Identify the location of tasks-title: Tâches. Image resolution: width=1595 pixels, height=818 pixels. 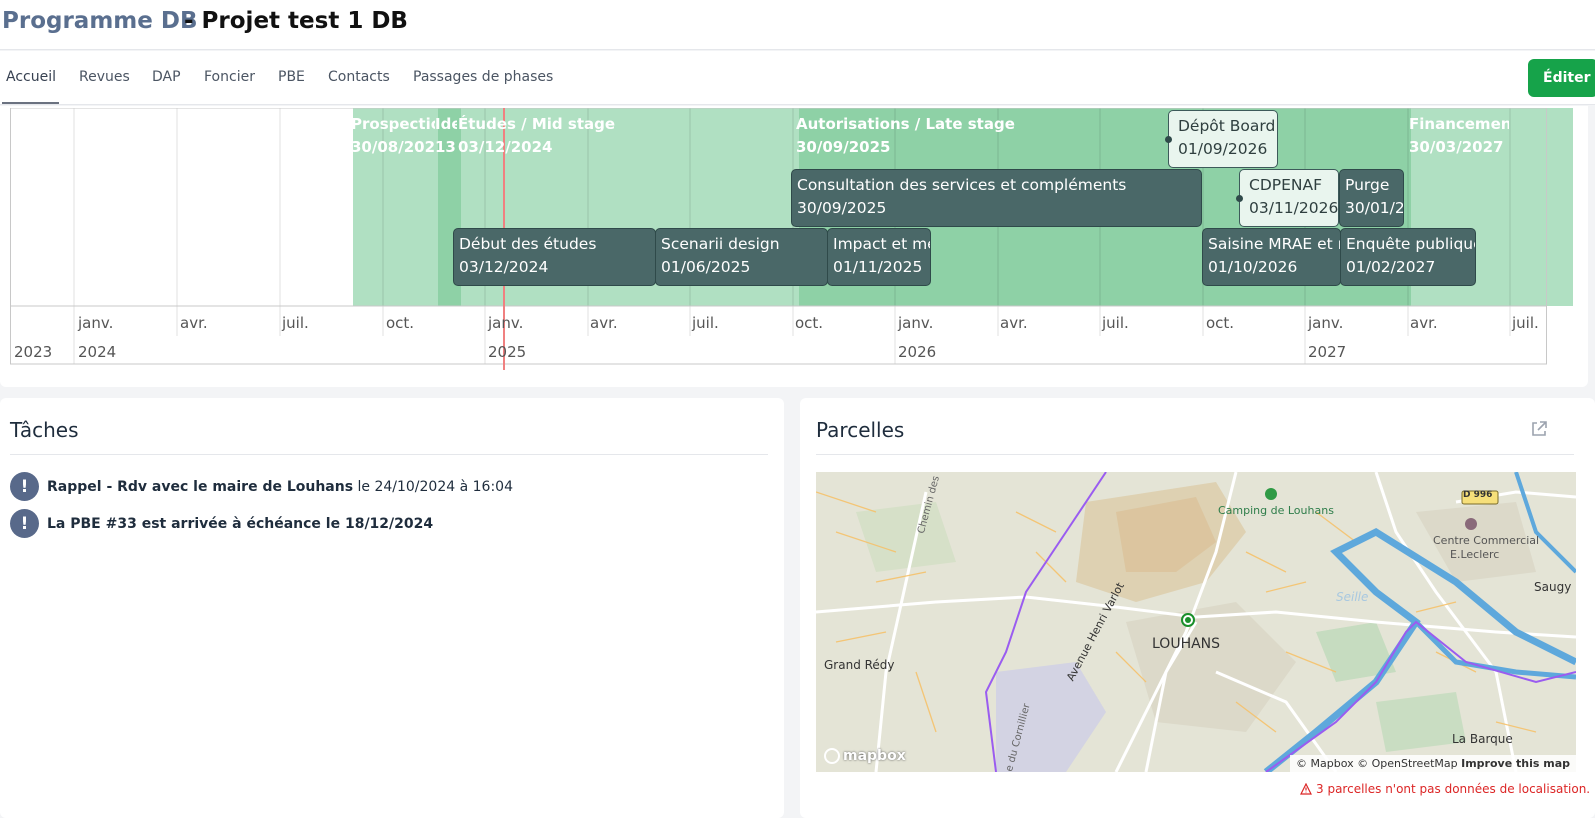
(44, 430).